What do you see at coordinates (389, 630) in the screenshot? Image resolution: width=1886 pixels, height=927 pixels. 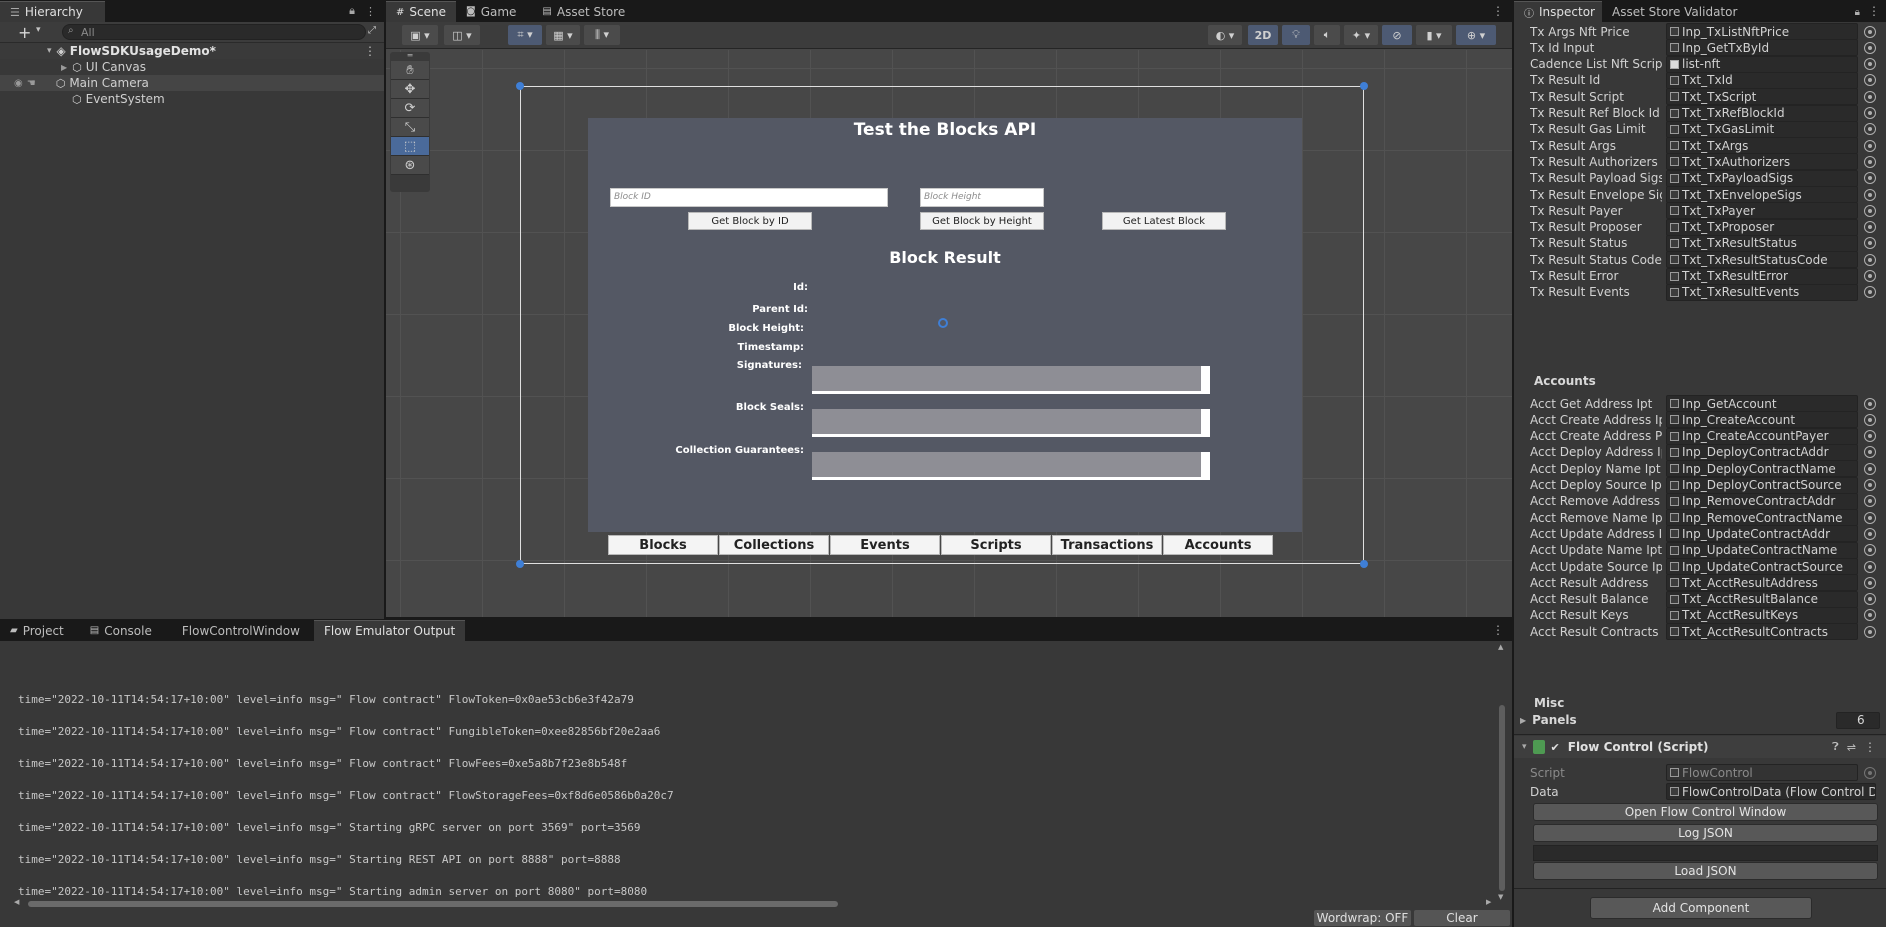 I see `tab-flow-emulator-output: Flow Emulator Output` at bounding box center [389, 630].